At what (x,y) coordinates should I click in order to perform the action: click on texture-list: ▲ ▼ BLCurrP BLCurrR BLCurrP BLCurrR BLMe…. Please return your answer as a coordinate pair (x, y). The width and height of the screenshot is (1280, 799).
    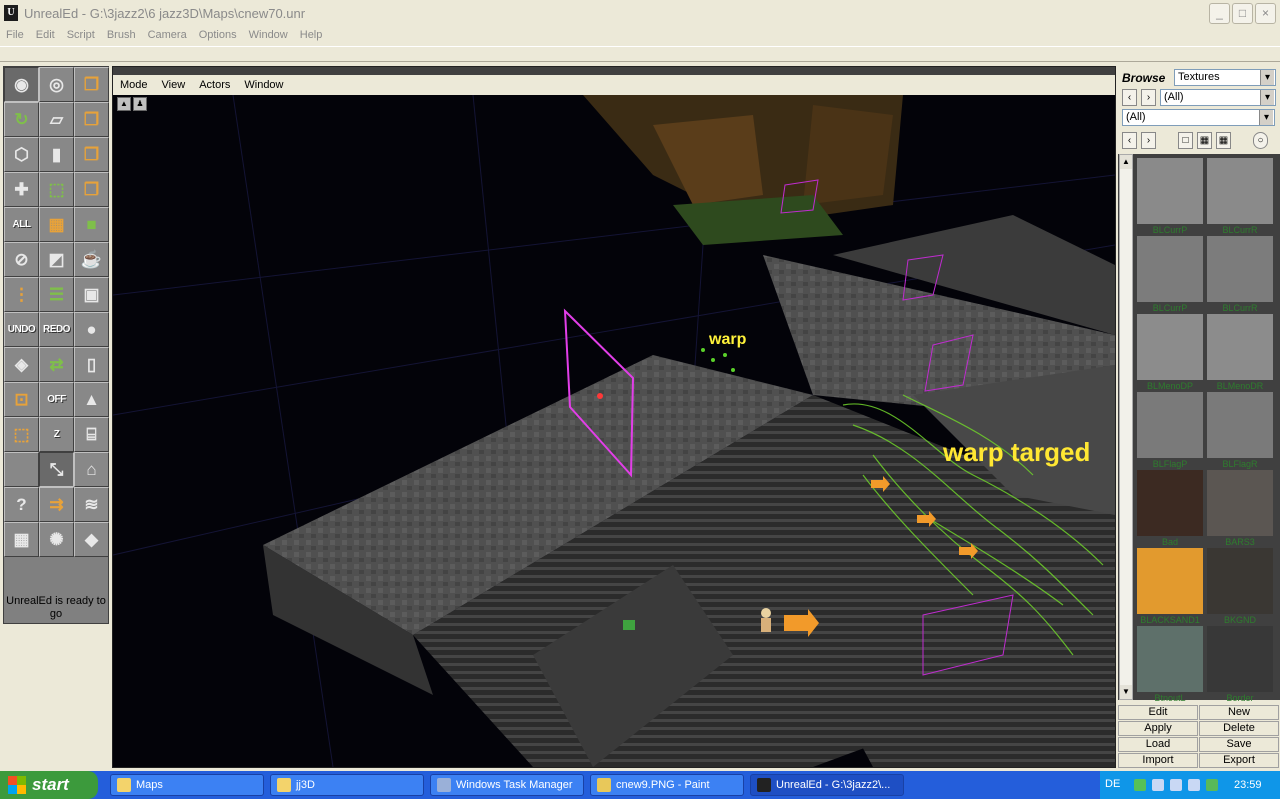
    Looking at the image, I should click on (1199, 428).